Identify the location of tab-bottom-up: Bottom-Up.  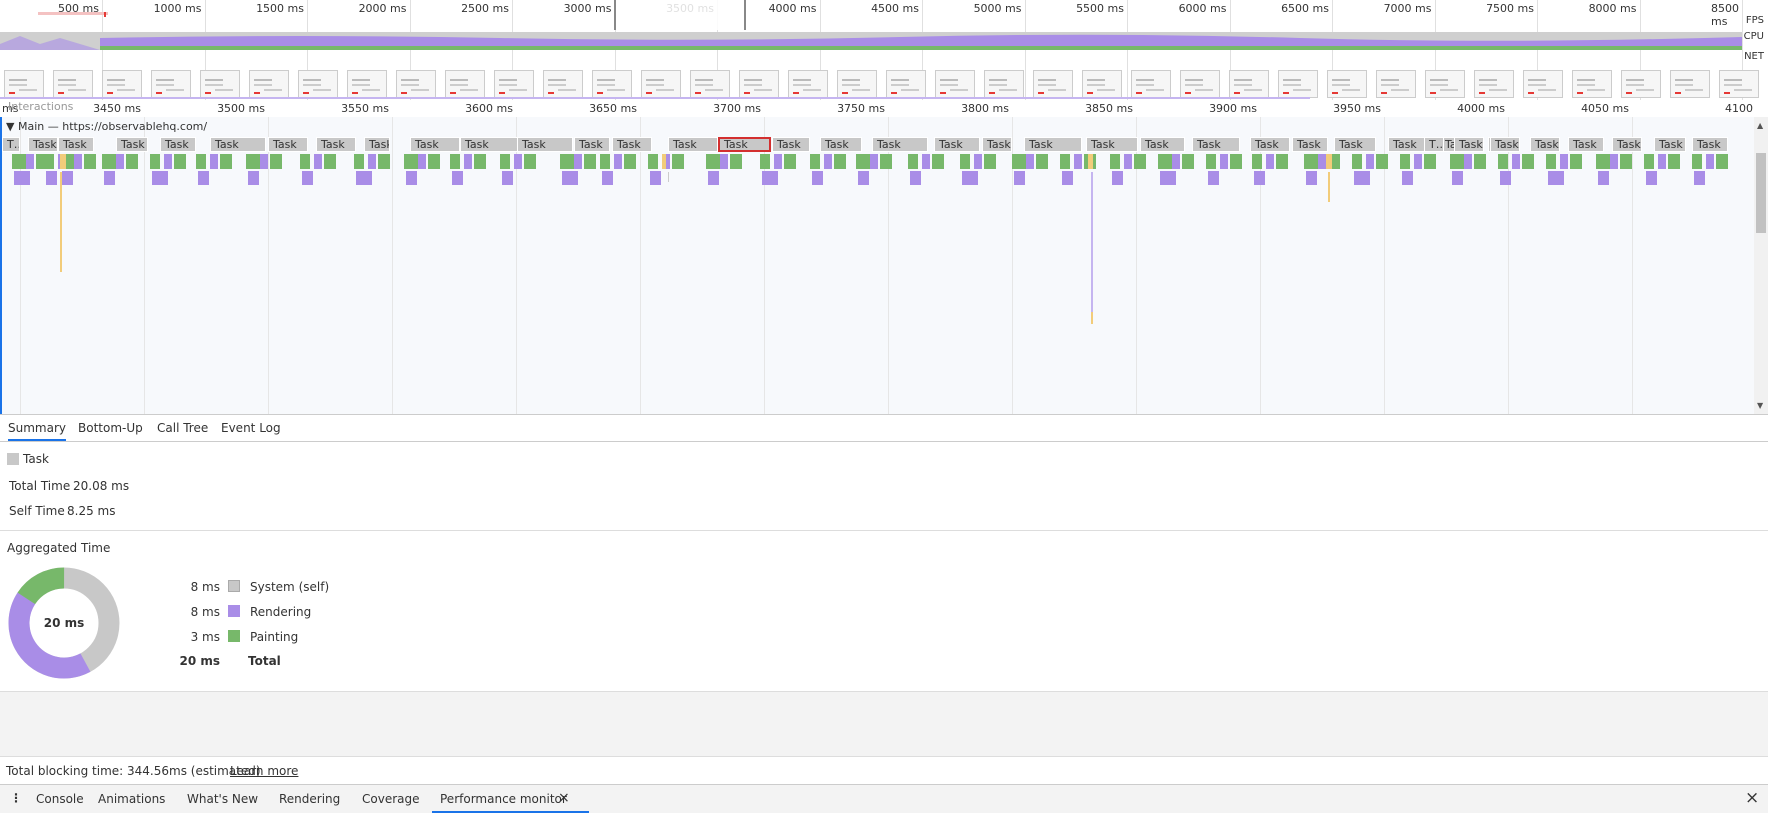
(110, 428).